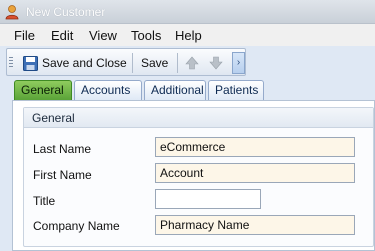 The width and height of the screenshot is (375, 251). I want to click on move-down-button, so click(216, 63).